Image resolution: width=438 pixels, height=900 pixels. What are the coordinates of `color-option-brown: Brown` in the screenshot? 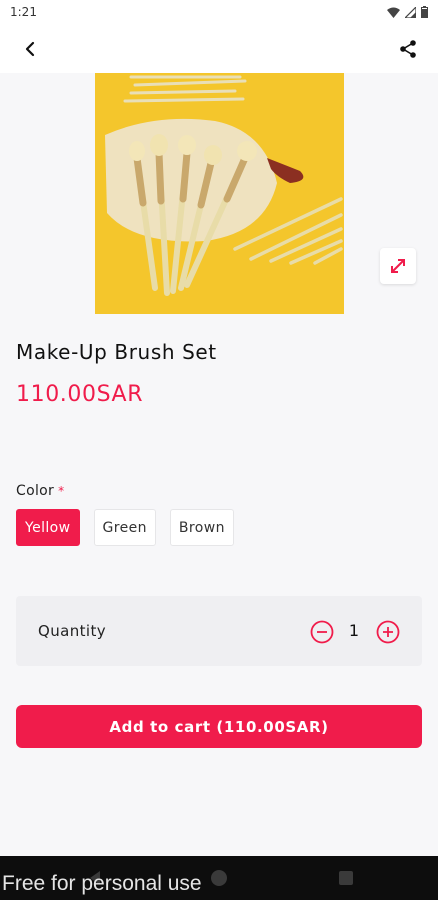 It's located at (201, 527).